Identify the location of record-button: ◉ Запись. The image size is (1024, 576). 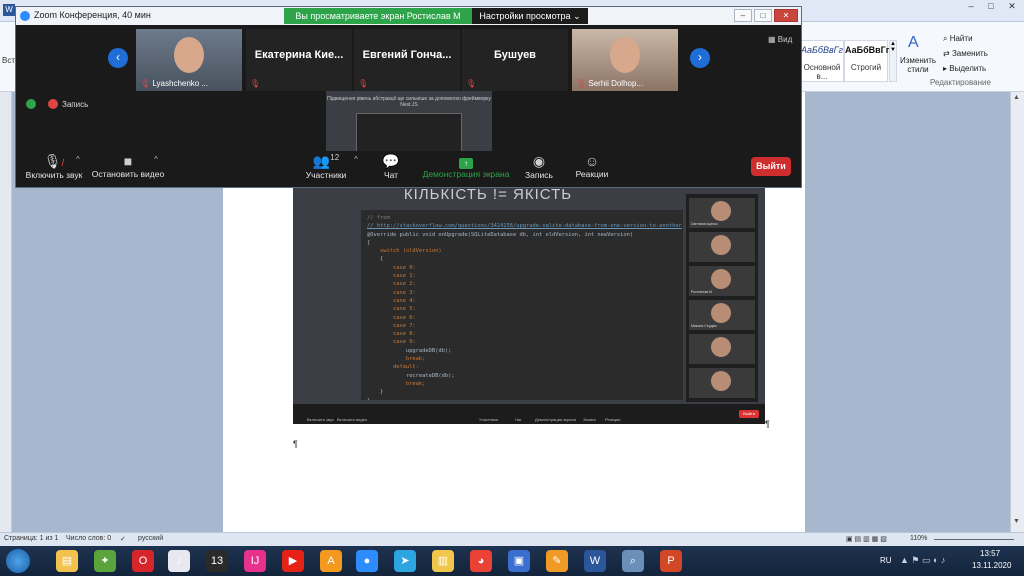
(539, 166).